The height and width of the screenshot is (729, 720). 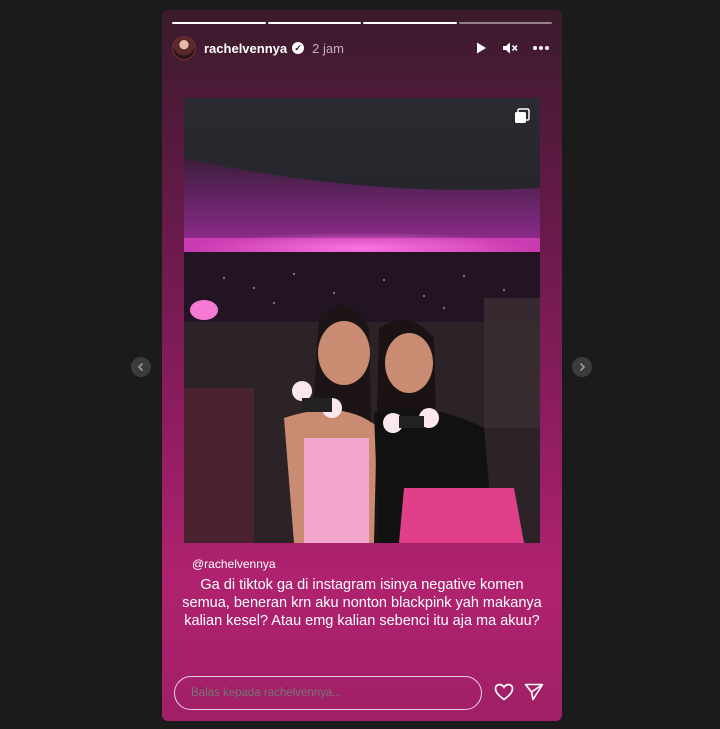 What do you see at coordinates (361, 48) in the screenshot?
I see `story-header: rachelvennya ✓ 2 jam` at bounding box center [361, 48].